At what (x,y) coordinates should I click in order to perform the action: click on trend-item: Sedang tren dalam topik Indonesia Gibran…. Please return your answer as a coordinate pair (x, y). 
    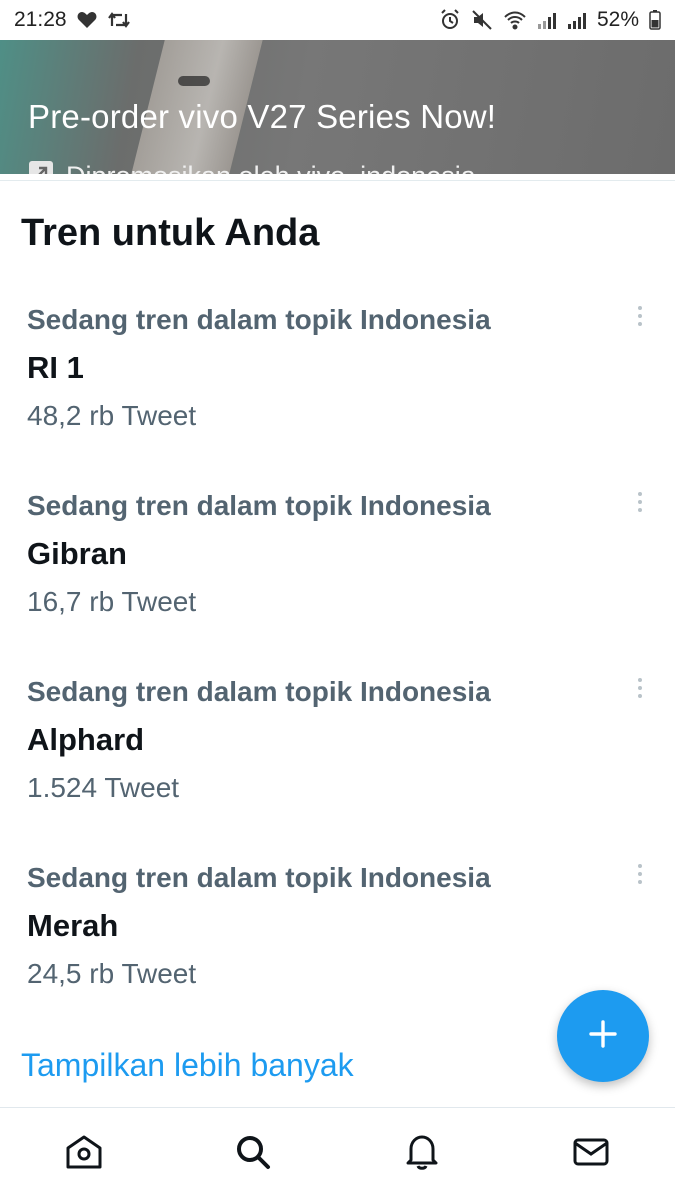
    Looking at the image, I should click on (339, 554).